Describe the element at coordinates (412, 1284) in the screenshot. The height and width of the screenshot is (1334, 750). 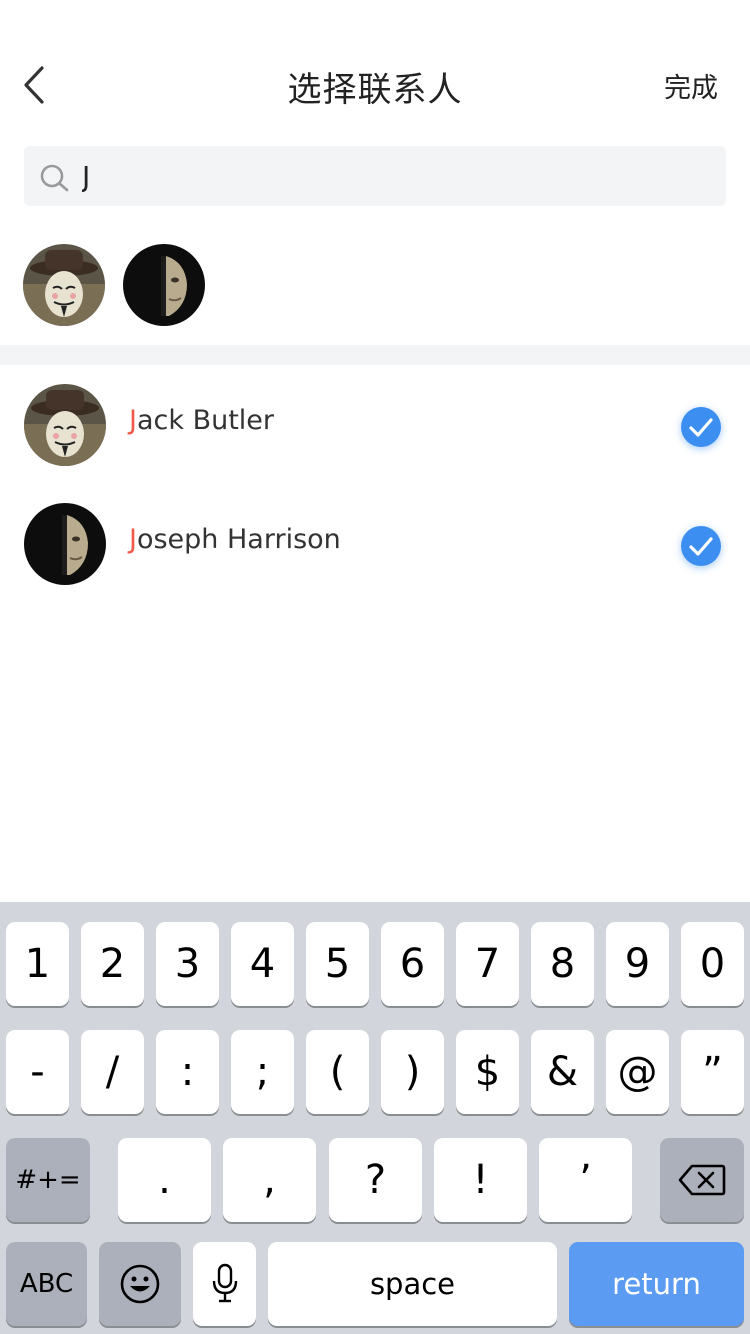
I see `space-key: space` at that location.